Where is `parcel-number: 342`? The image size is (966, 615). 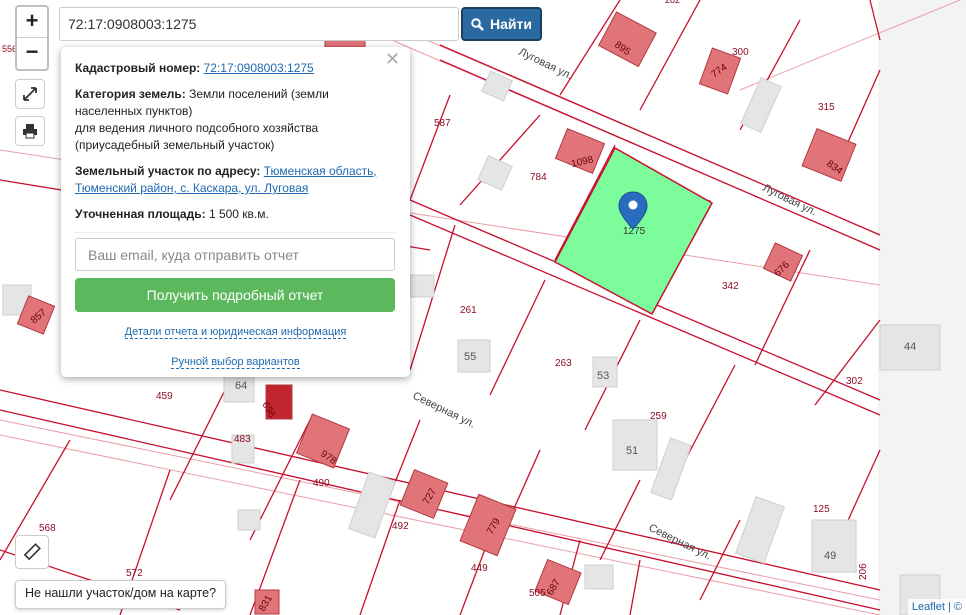
parcel-number: 342 is located at coordinates (730, 286).